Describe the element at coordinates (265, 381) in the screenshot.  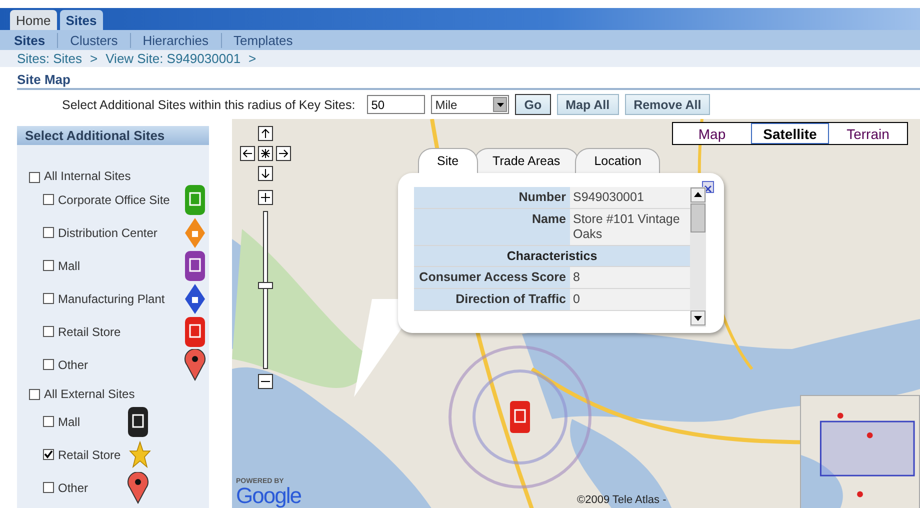
I see `zoom-out-button` at that location.